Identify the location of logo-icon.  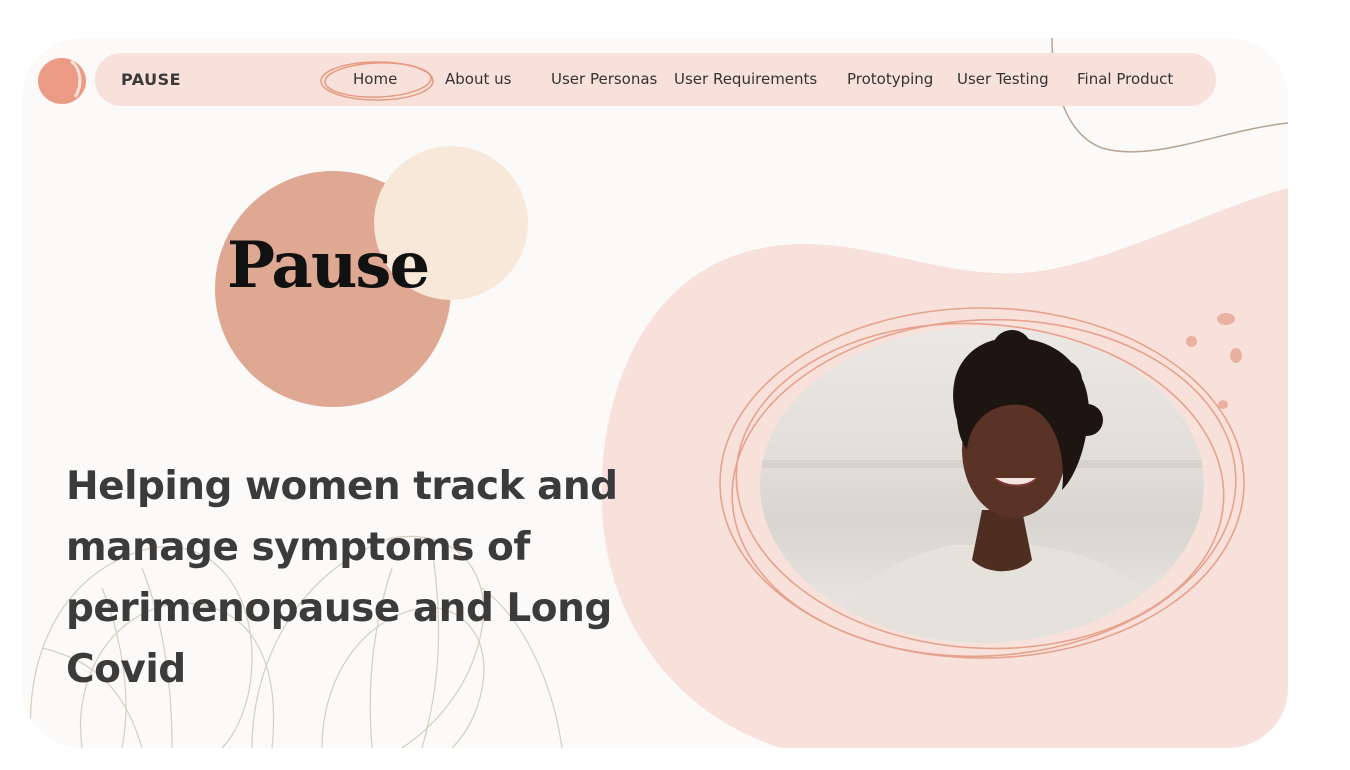
(62, 81).